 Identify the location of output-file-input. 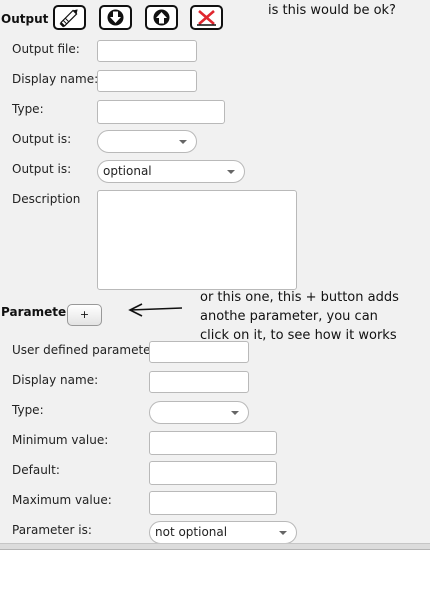
(147, 51).